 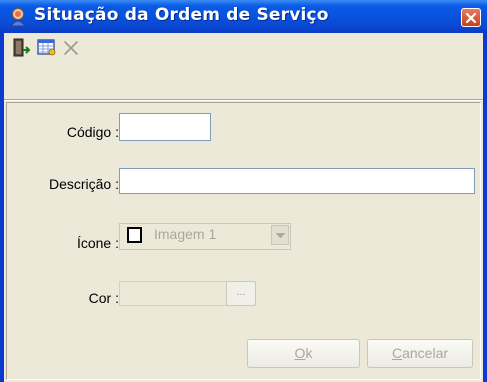 What do you see at coordinates (18, 17) in the screenshot?
I see `app-icon` at bounding box center [18, 17].